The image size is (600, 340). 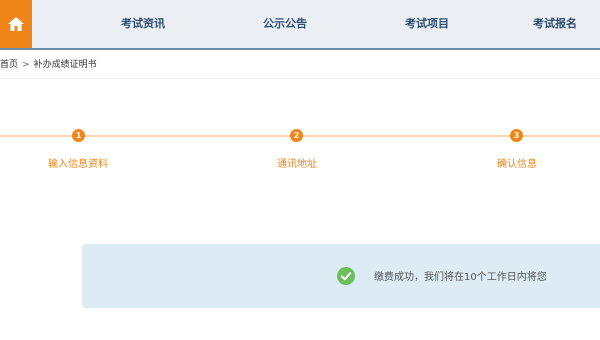 I want to click on step-1-label: 输入信息资料, so click(x=78, y=164).